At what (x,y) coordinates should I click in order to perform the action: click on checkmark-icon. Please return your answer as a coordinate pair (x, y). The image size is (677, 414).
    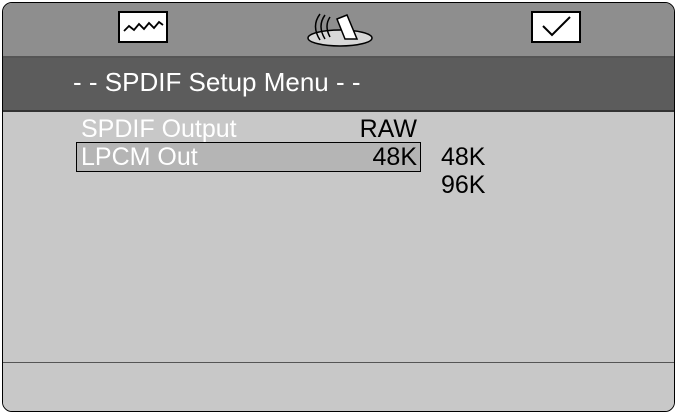
    Looking at the image, I should click on (556, 27).